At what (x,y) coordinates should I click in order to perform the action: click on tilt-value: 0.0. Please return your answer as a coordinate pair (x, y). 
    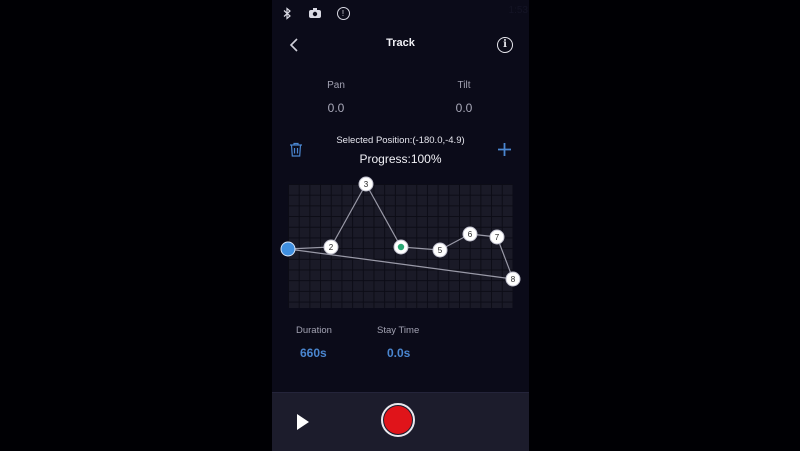
    Looking at the image, I should click on (464, 108).